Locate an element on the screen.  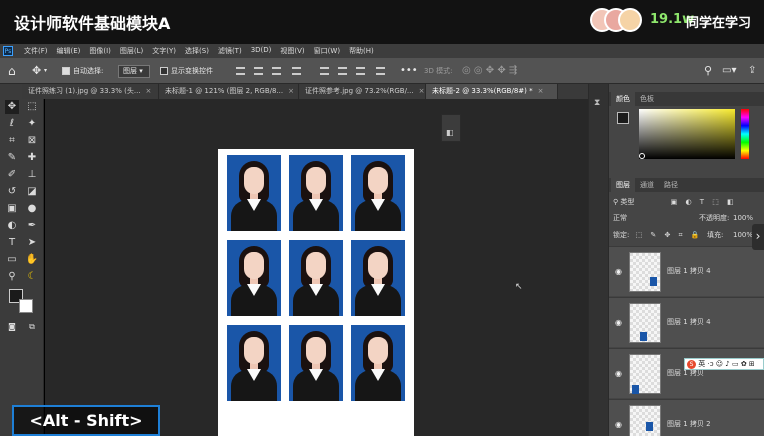
menu-item: 图层(L) is located at coordinates (131, 51).